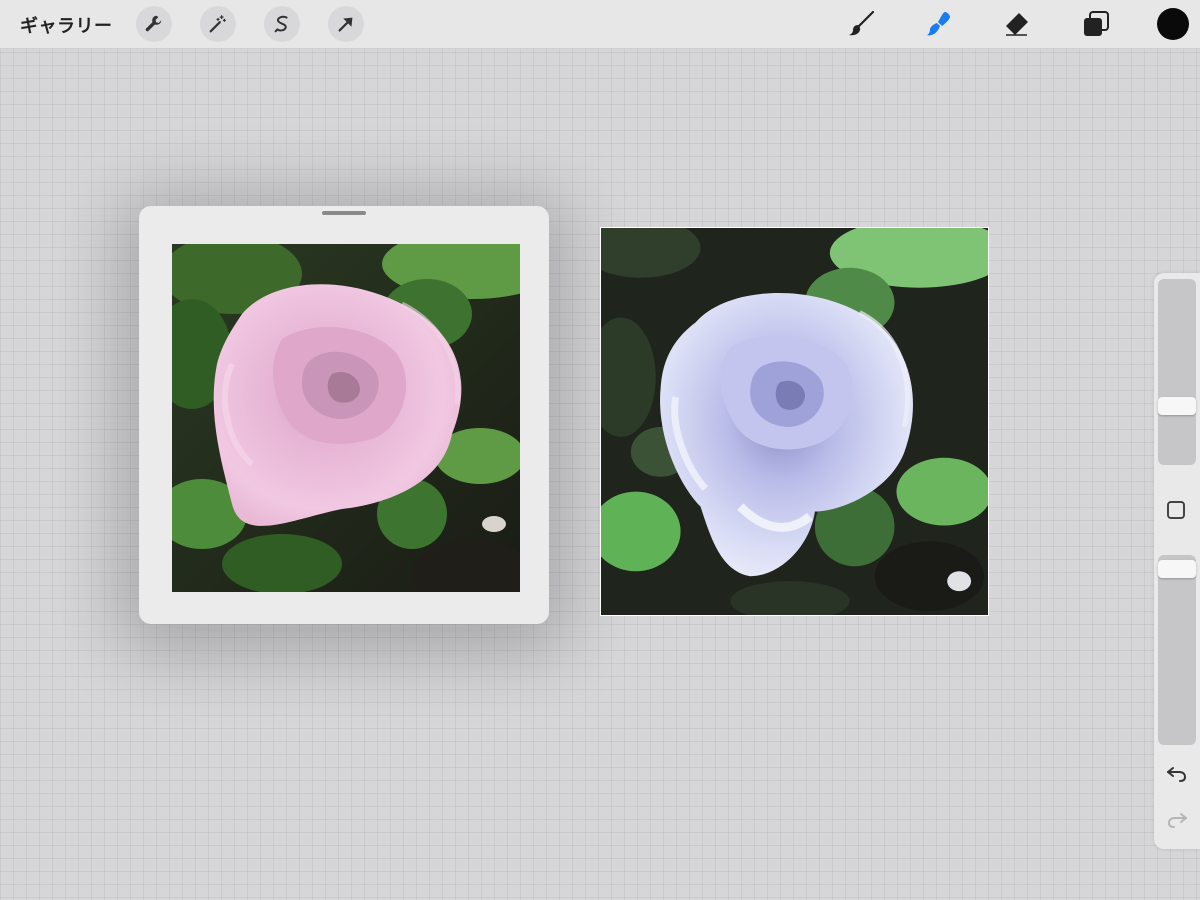 The height and width of the screenshot is (900, 1200). I want to click on opacity-slider, so click(1177, 650).